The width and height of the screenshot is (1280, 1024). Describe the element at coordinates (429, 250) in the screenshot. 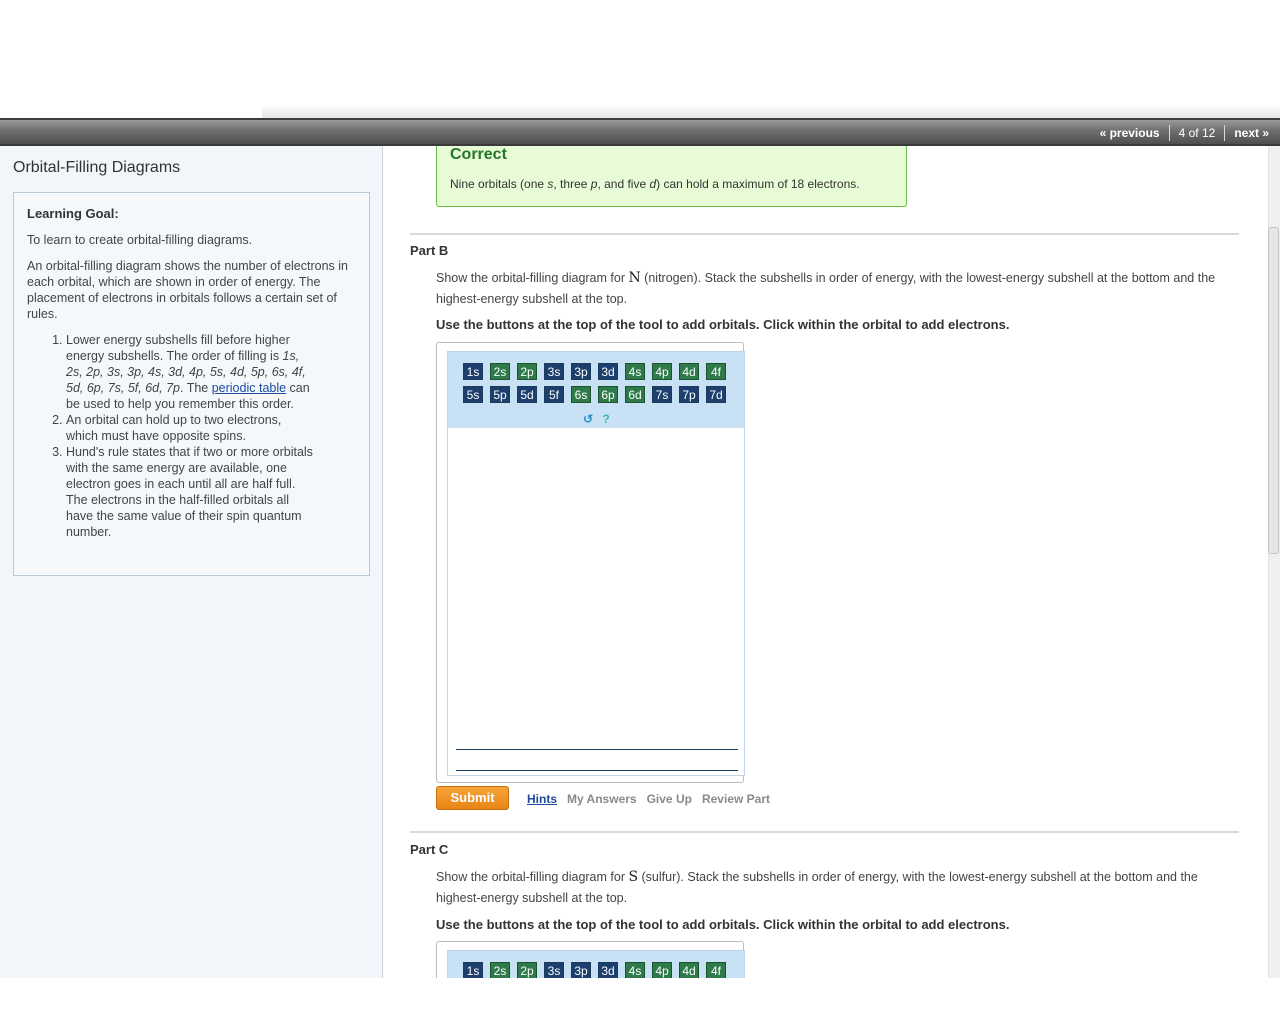

I see `part-b-label: Part B` at that location.